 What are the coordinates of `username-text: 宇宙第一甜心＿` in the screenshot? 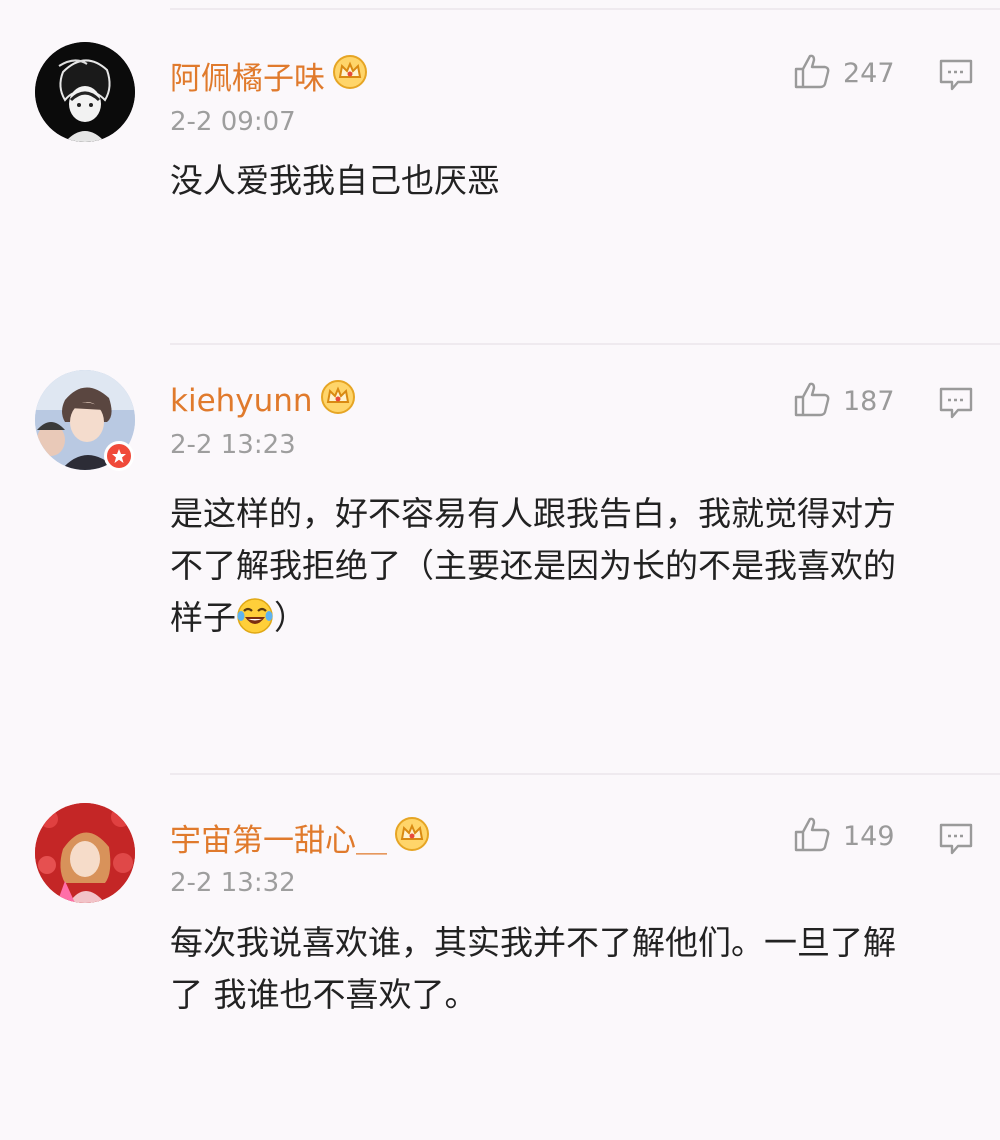 It's located at (278, 837).